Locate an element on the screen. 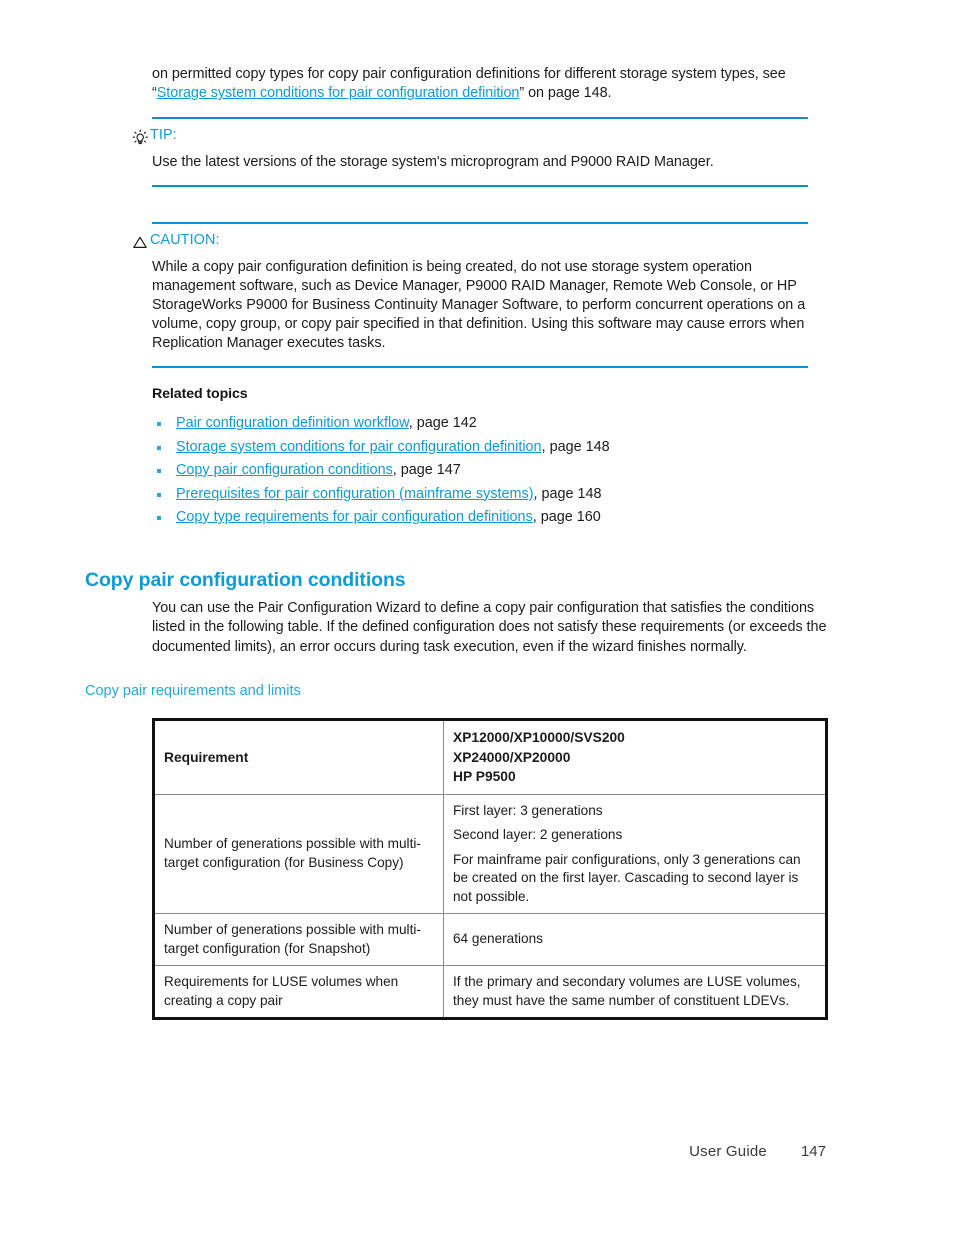  value-line-2: Second layer: 2 generations is located at coordinates (538, 834).